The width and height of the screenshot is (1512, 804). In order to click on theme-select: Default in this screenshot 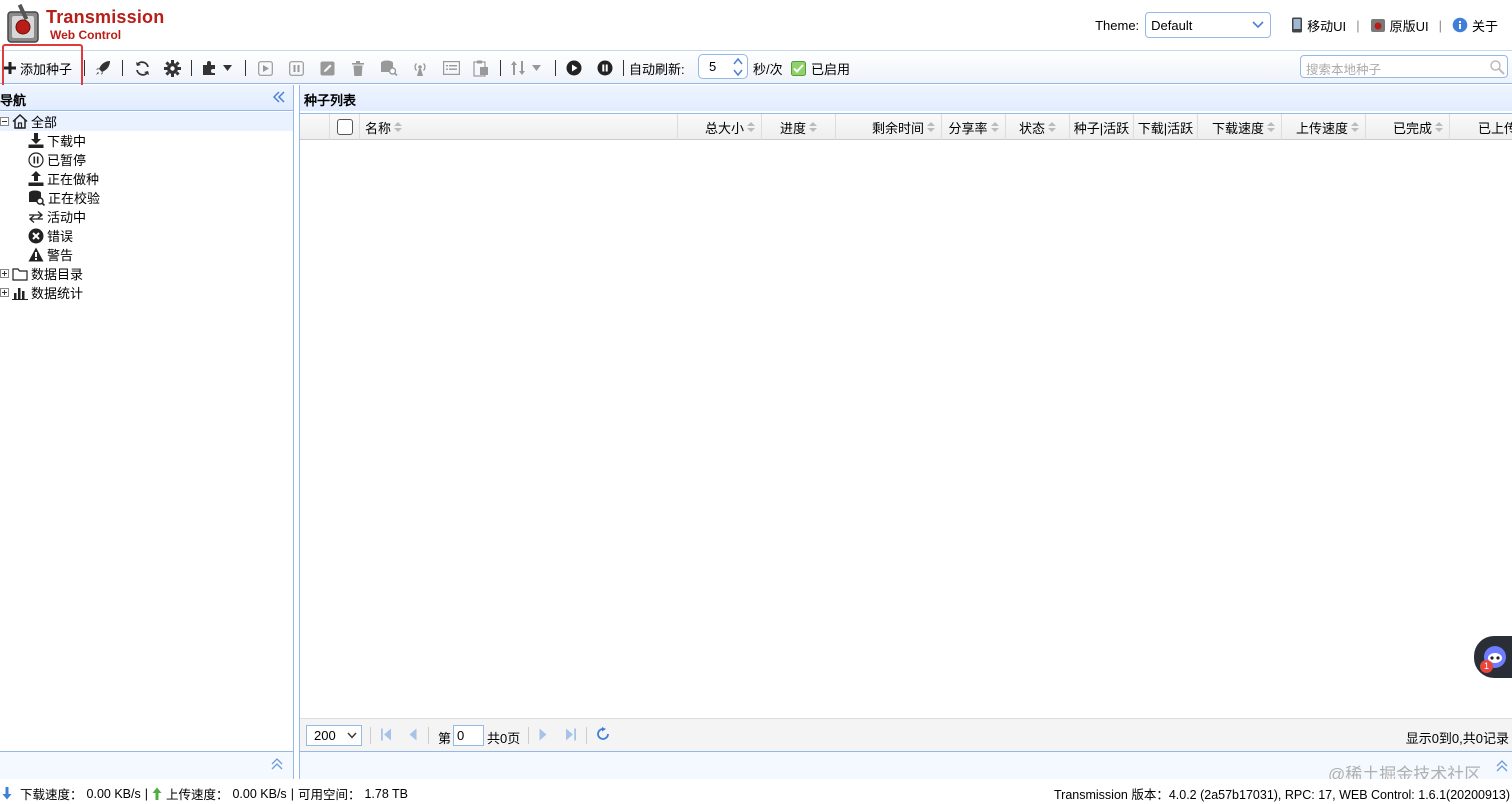, I will do `click(1208, 25)`.